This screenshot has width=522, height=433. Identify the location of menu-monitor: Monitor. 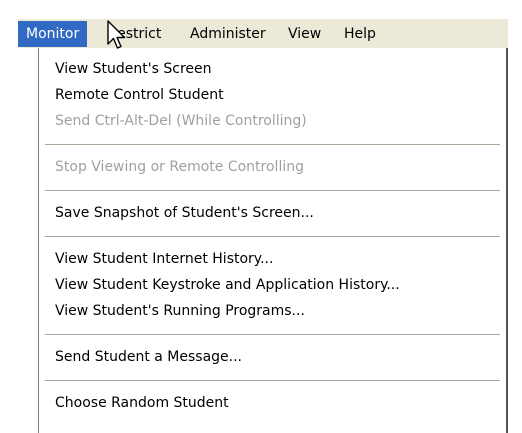
(53, 34).